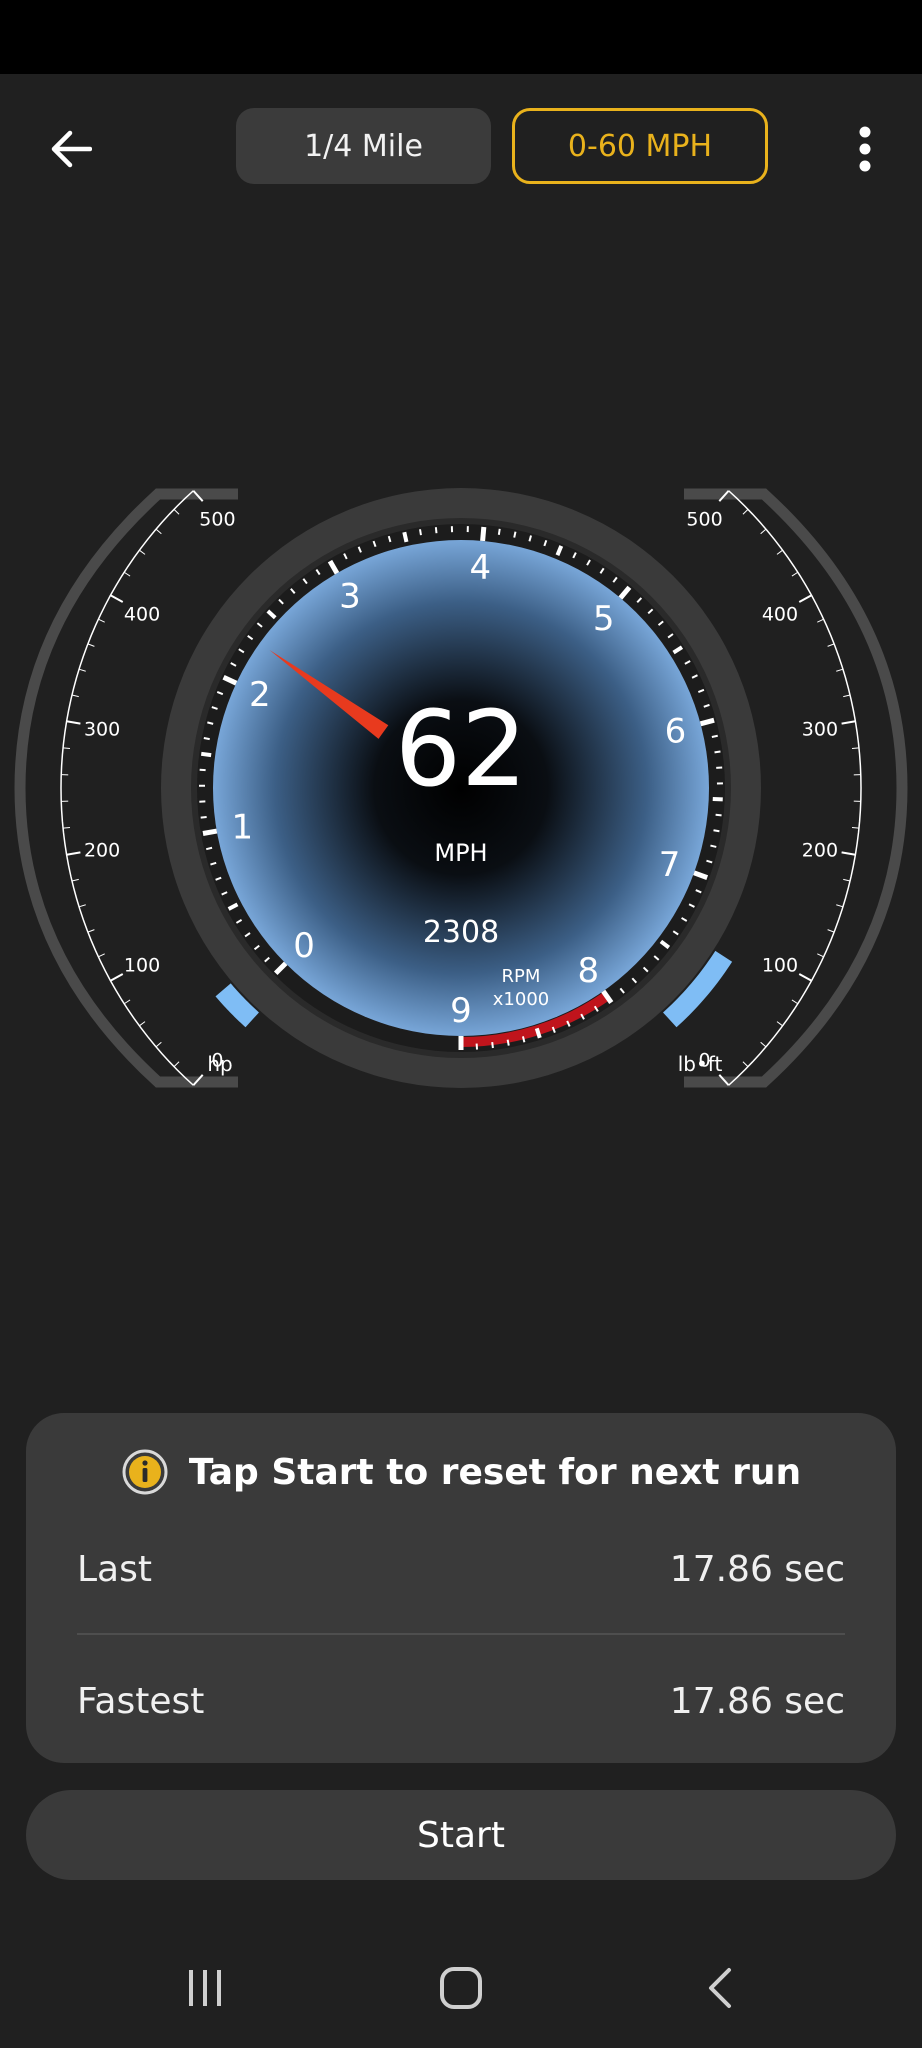 Image resolution: width=922 pixels, height=2048 pixels. I want to click on nav-back-icon, so click(720, 1988).